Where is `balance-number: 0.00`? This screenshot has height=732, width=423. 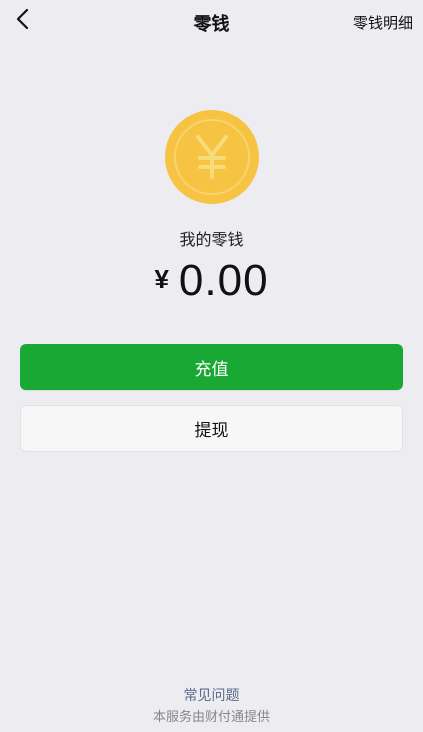 balance-number: 0.00 is located at coordinates (223, 280).